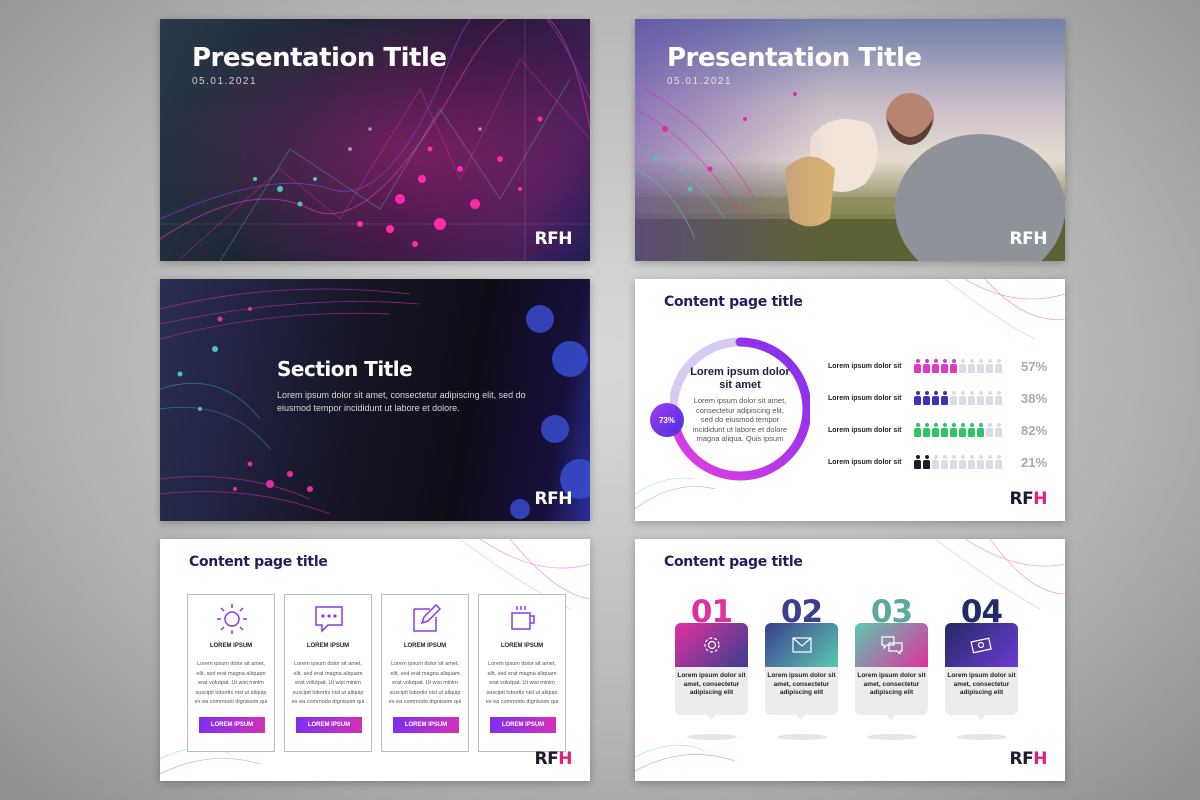 This screenshot has height=800, width=1200. What do you see at coordinates (329, 619) in the screenshot?
I see `chat-bubble-icon` at bounding box center [329, 619].